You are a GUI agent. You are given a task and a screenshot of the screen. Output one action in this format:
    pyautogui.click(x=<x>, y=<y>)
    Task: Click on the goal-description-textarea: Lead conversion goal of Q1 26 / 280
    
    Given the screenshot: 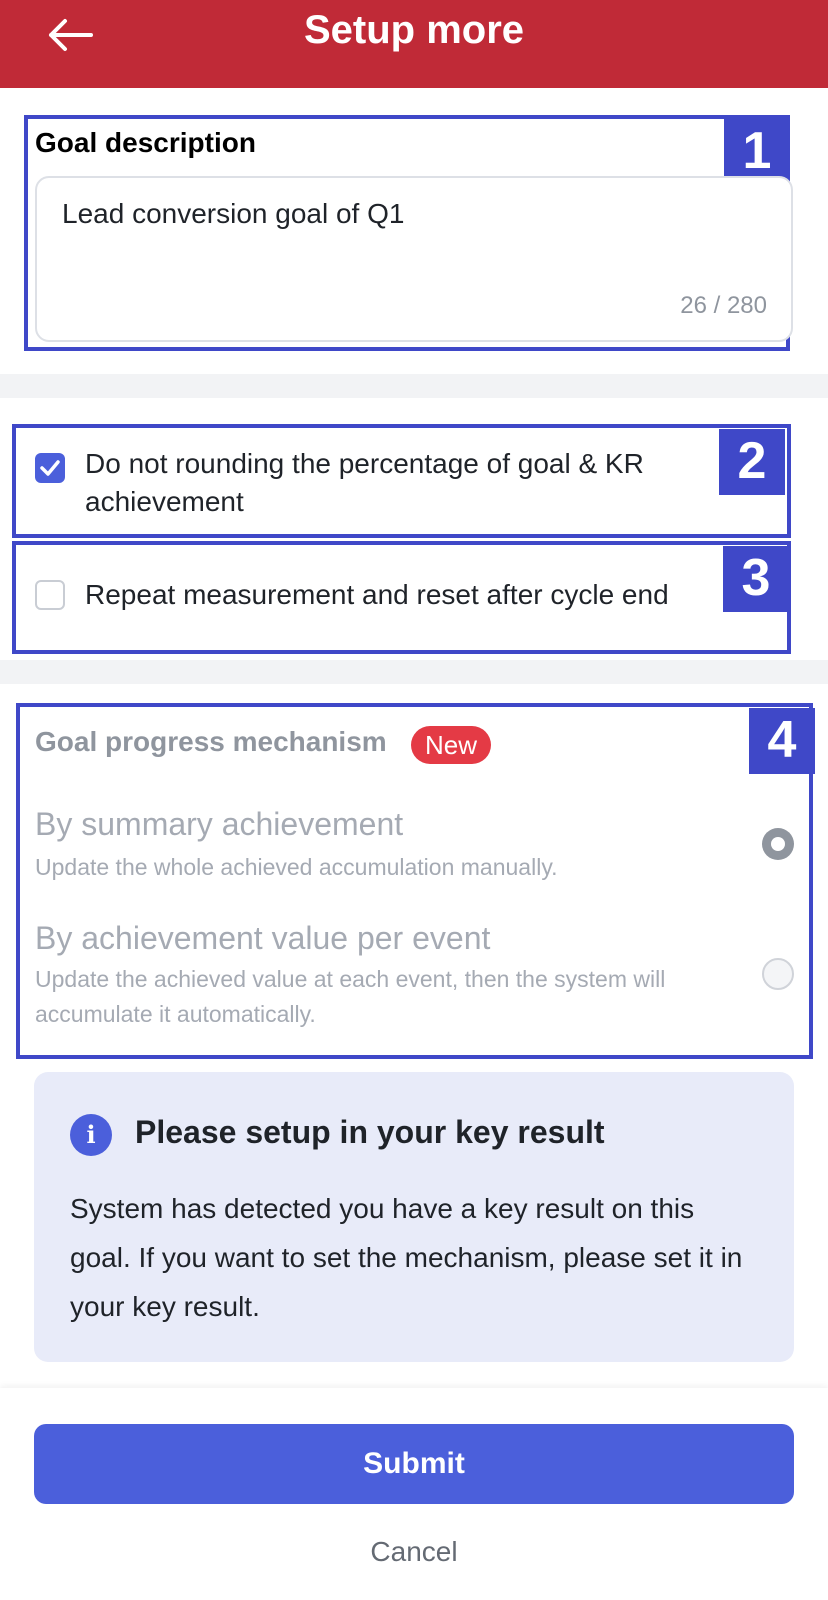 What is the action you would take?
    pyautogui.click(x=414, y=259)
    